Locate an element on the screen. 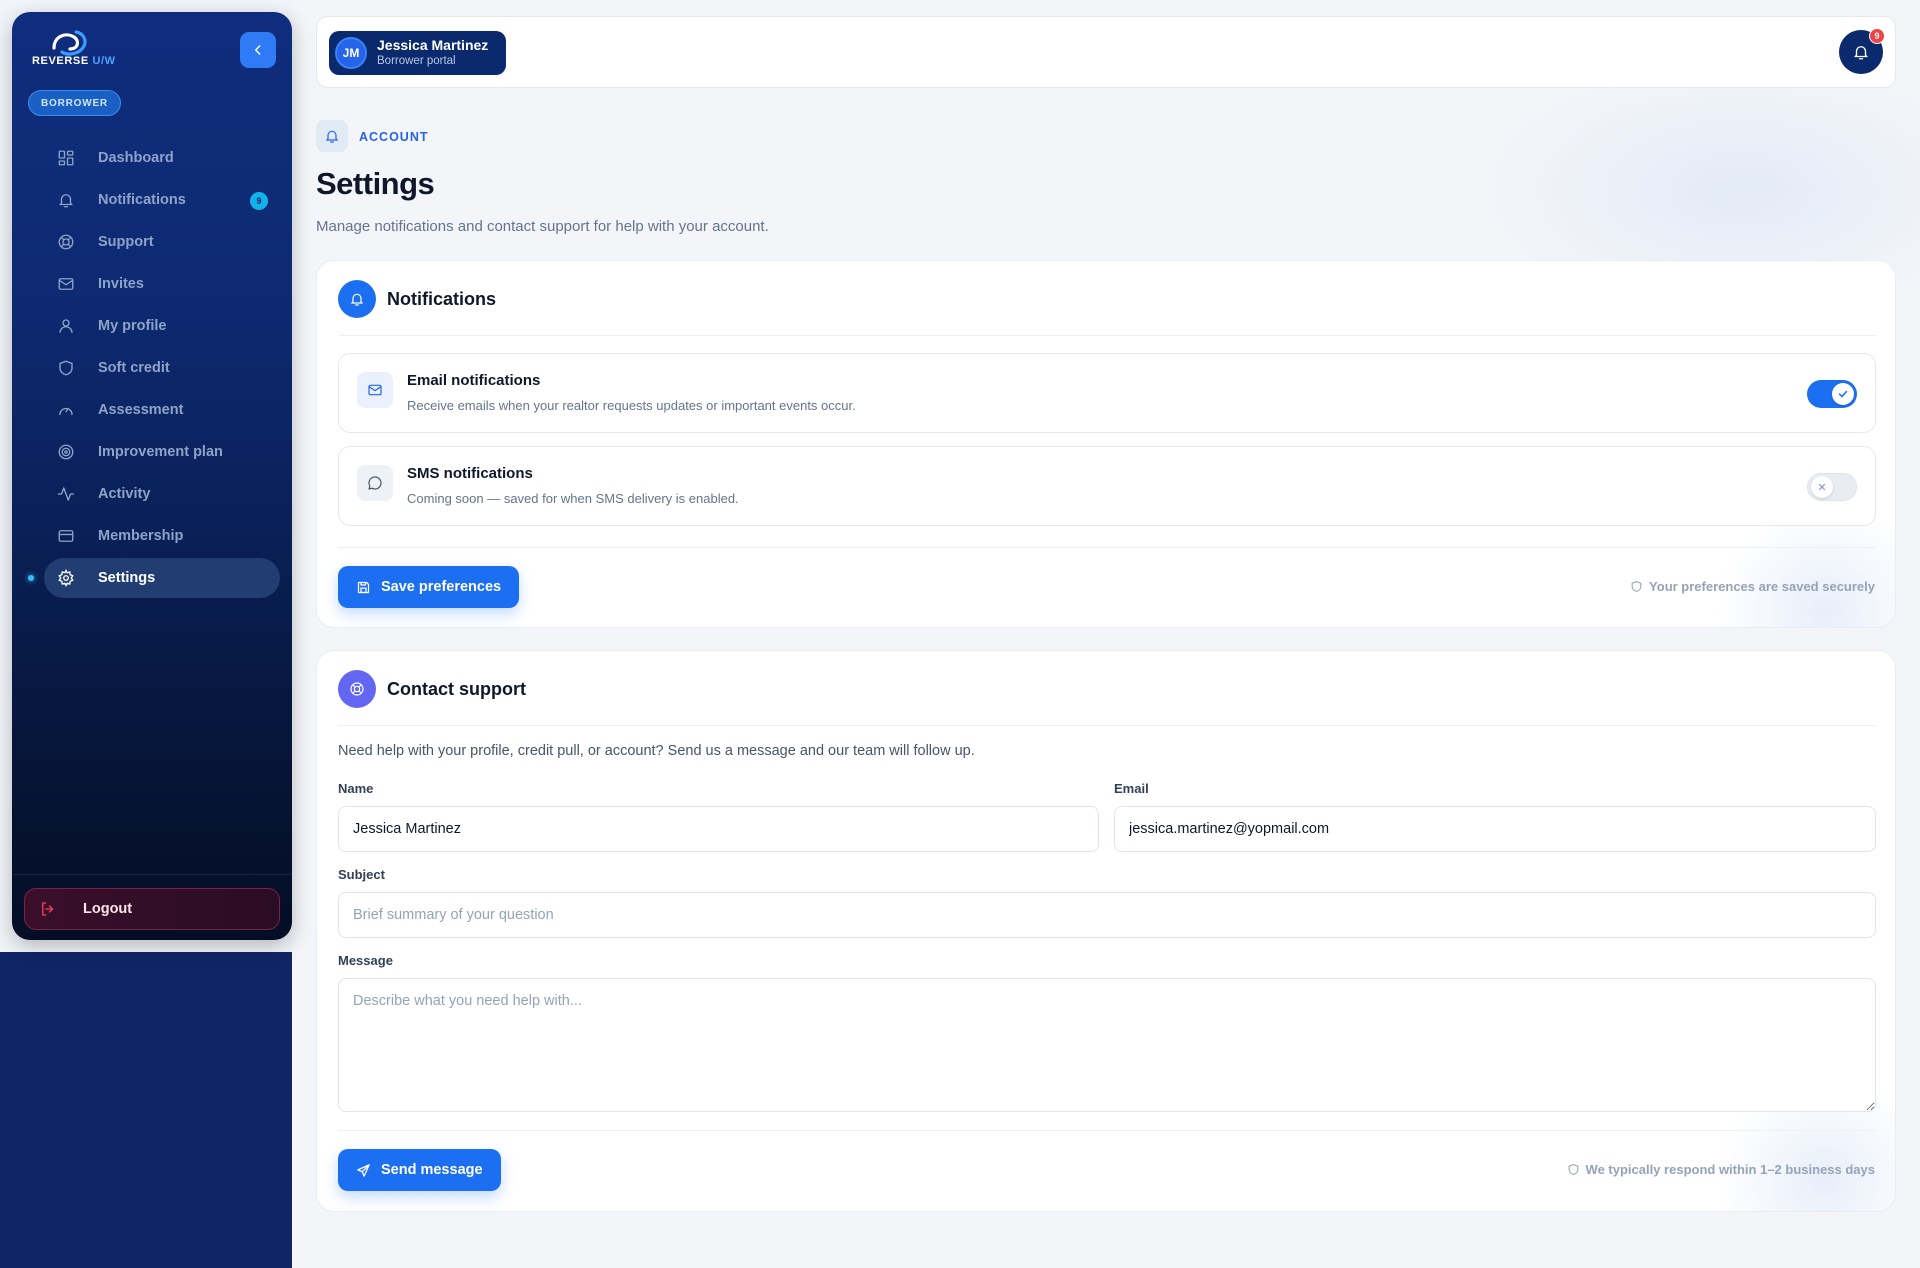  sidebar-item-label: Activity is located at coordinates (124, 494).